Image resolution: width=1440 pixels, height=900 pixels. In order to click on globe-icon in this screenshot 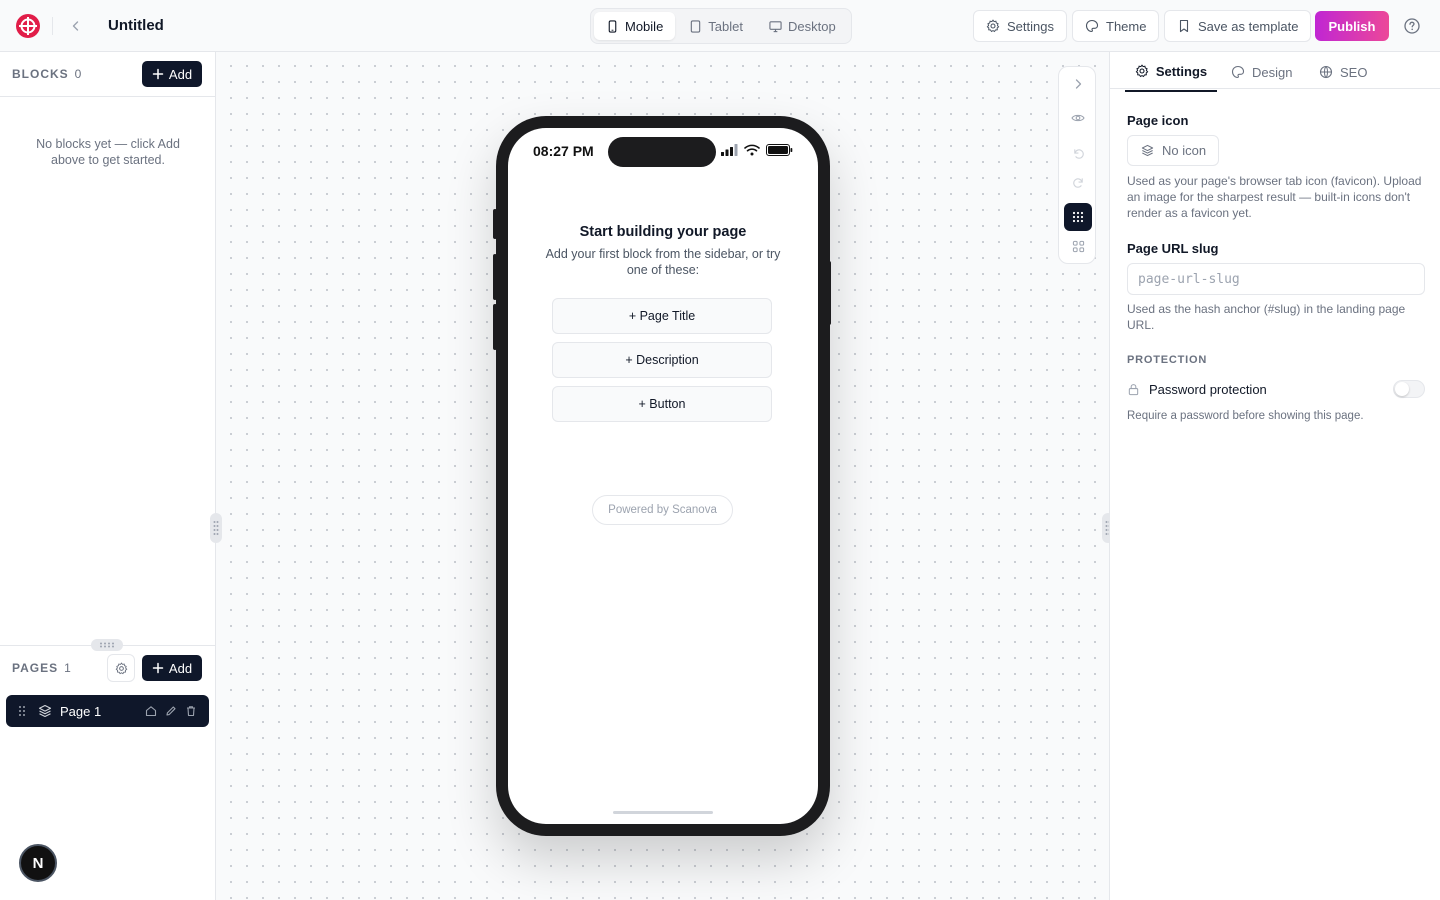, I will do `click(1326, 72)`.